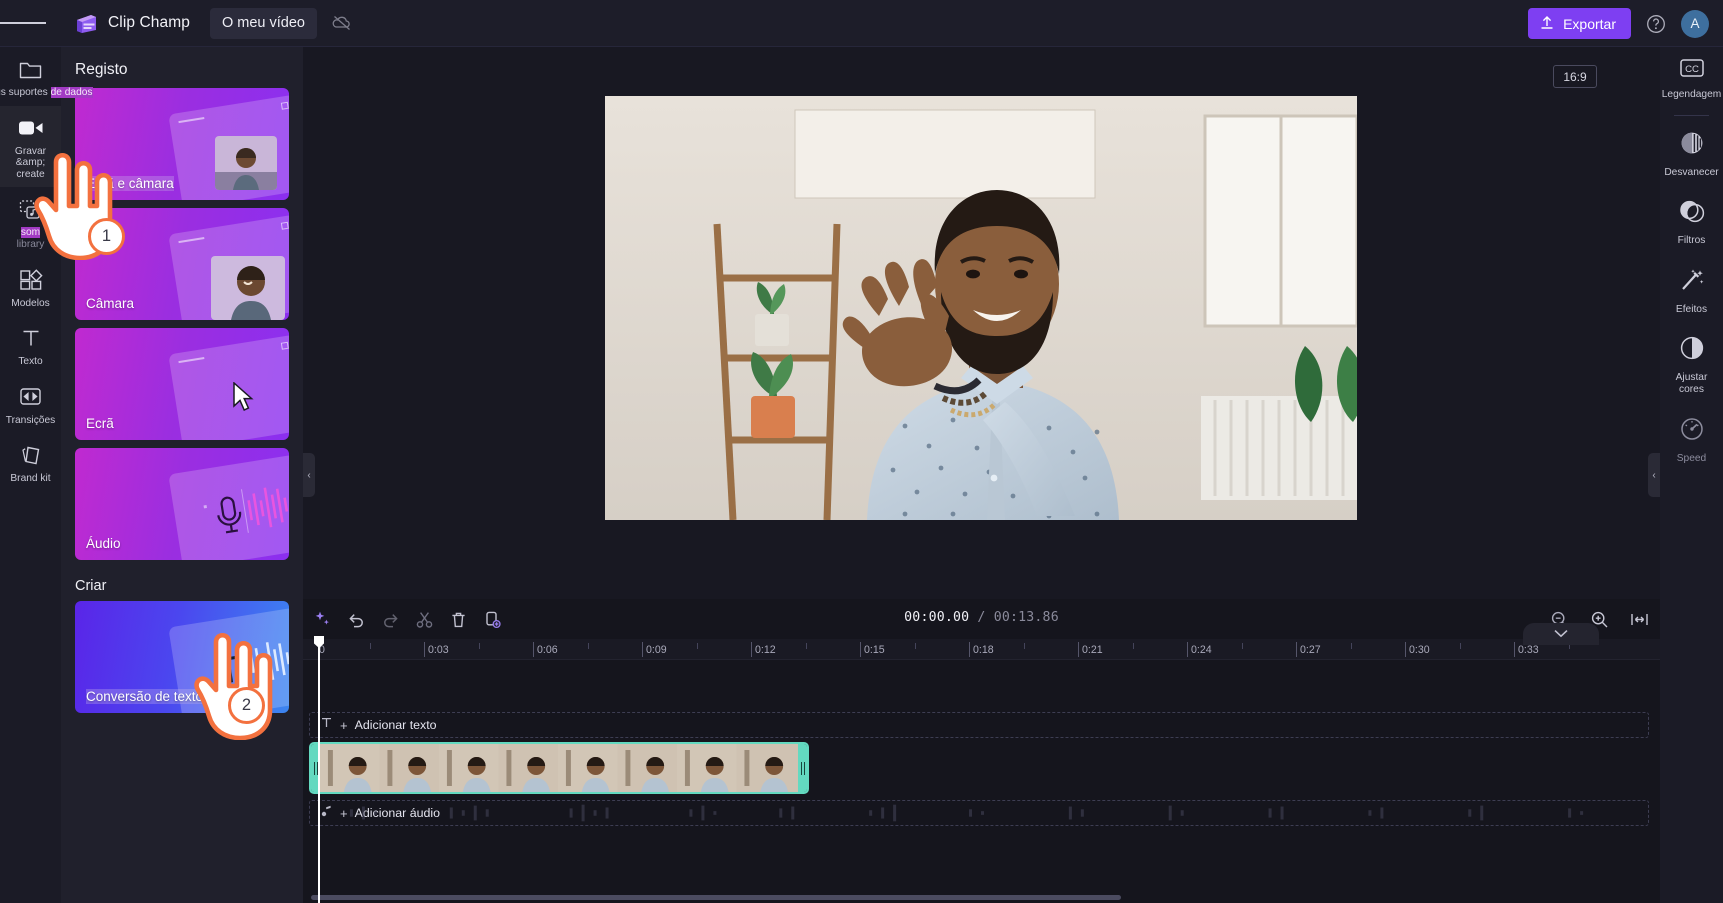  What do you see at coordinates (31, 338) in the screenshot?
I see `text-icon` at bounding box center [31, 338].